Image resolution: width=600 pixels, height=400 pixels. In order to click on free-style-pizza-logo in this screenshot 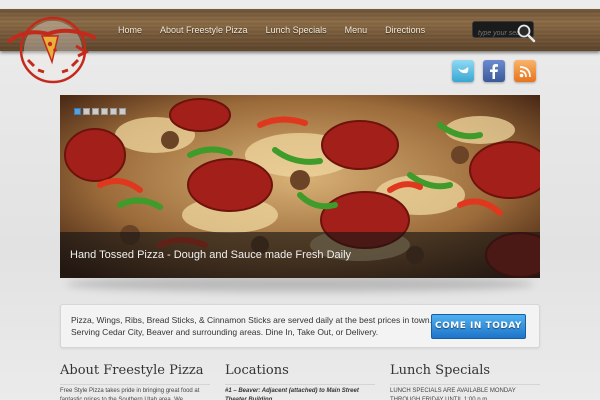, I will do `click(52, 50)`.